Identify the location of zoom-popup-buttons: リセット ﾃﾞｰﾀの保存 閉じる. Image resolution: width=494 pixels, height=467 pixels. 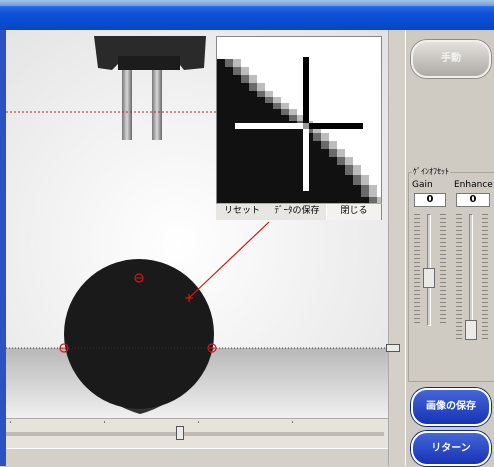
(299, 211).